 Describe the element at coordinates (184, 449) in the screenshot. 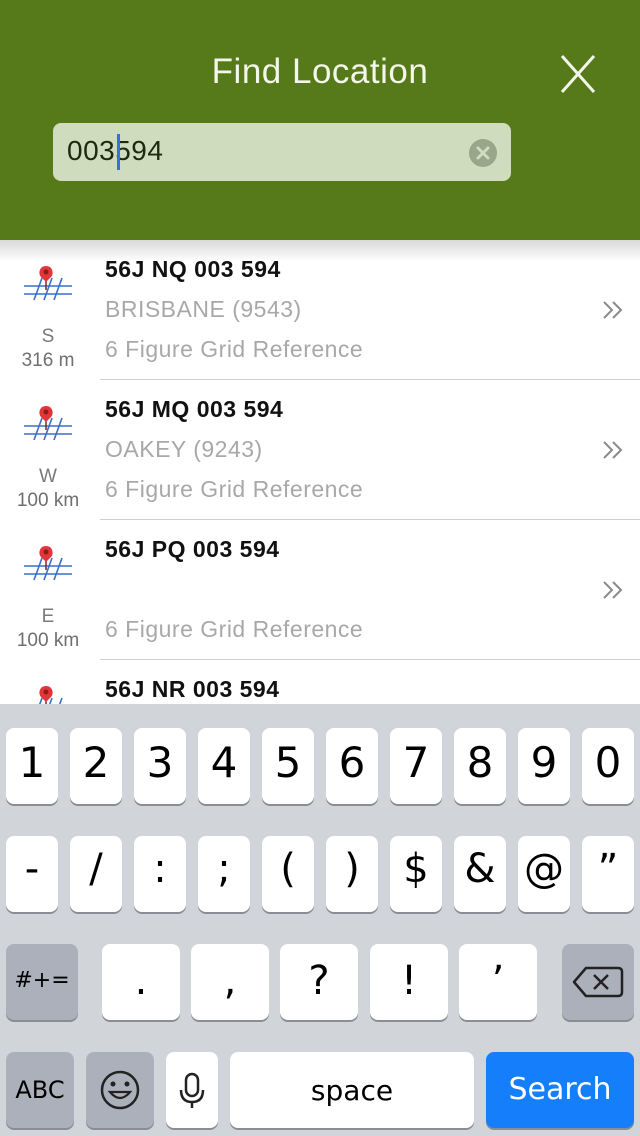

I see `result-subtitle: OAKEY (9243)` at that location.